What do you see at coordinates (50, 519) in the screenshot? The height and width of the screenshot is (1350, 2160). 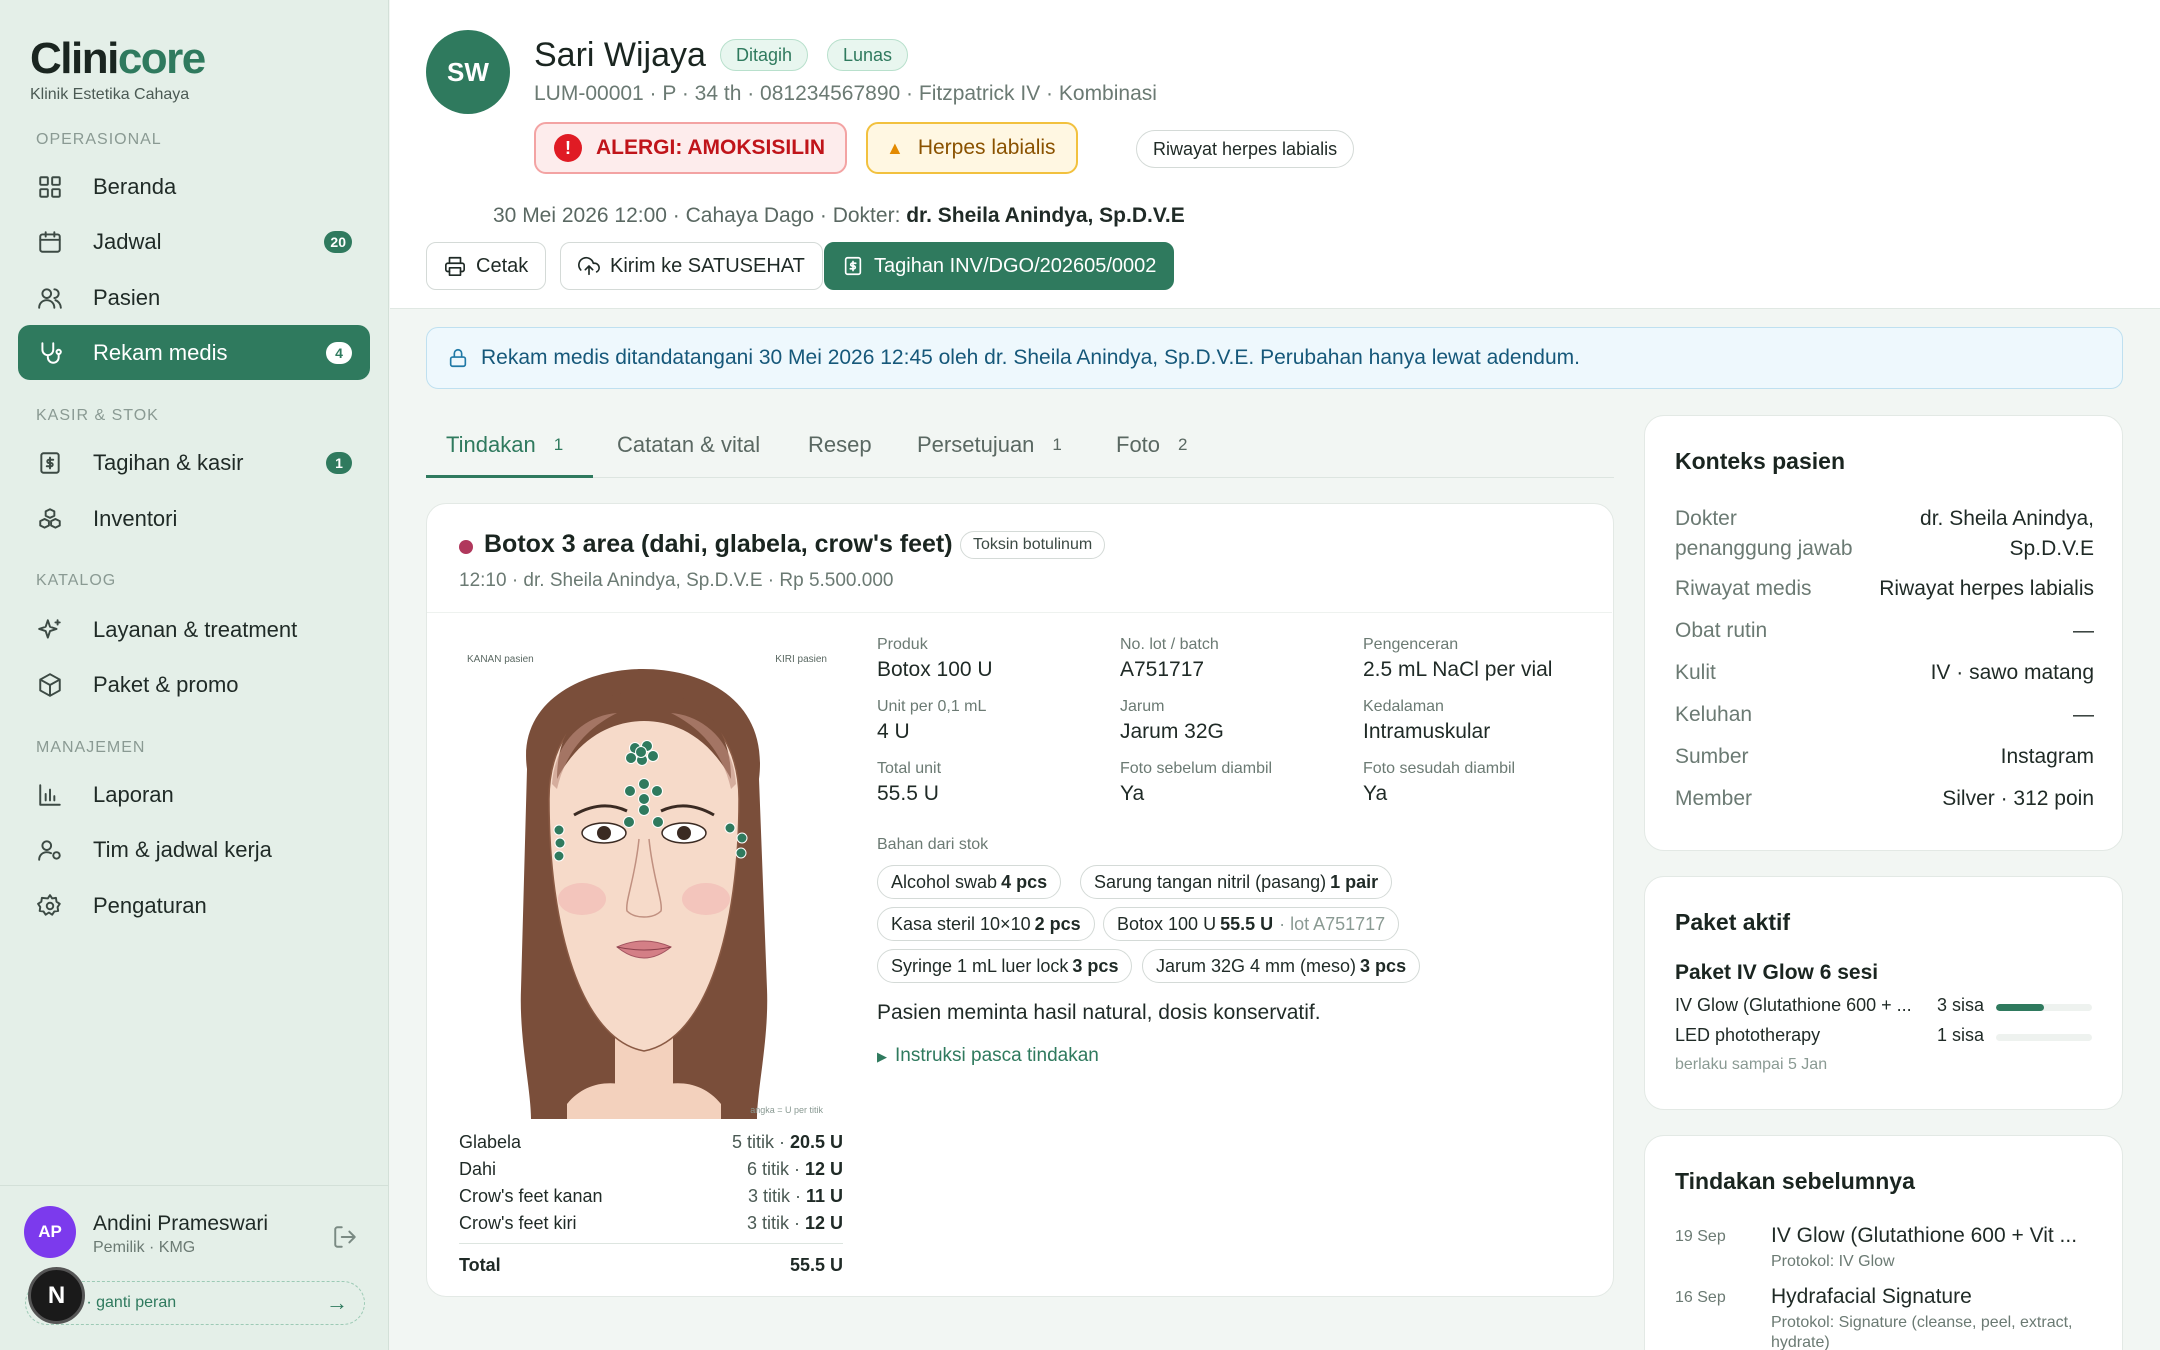 I see `boxes-icon` at bounding box center [50, 519].